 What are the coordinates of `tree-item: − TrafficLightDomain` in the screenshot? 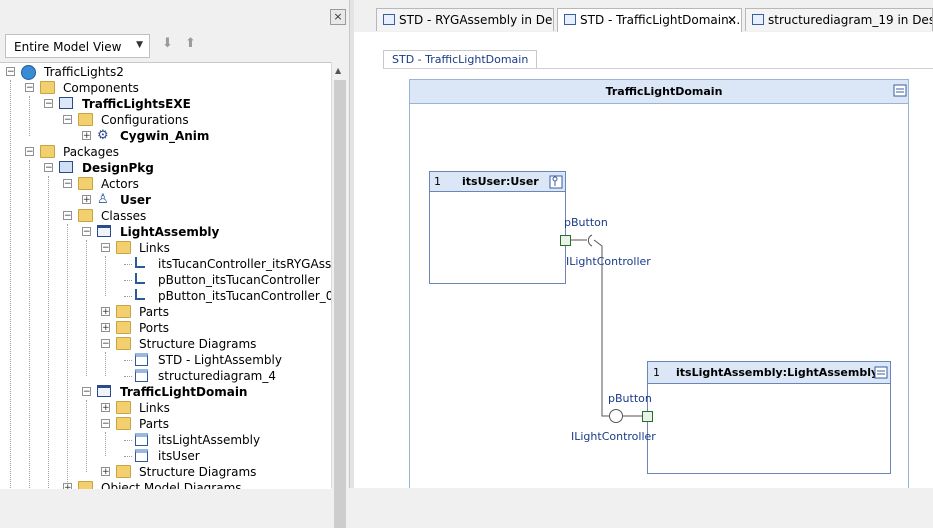 It's located at (165, 392).